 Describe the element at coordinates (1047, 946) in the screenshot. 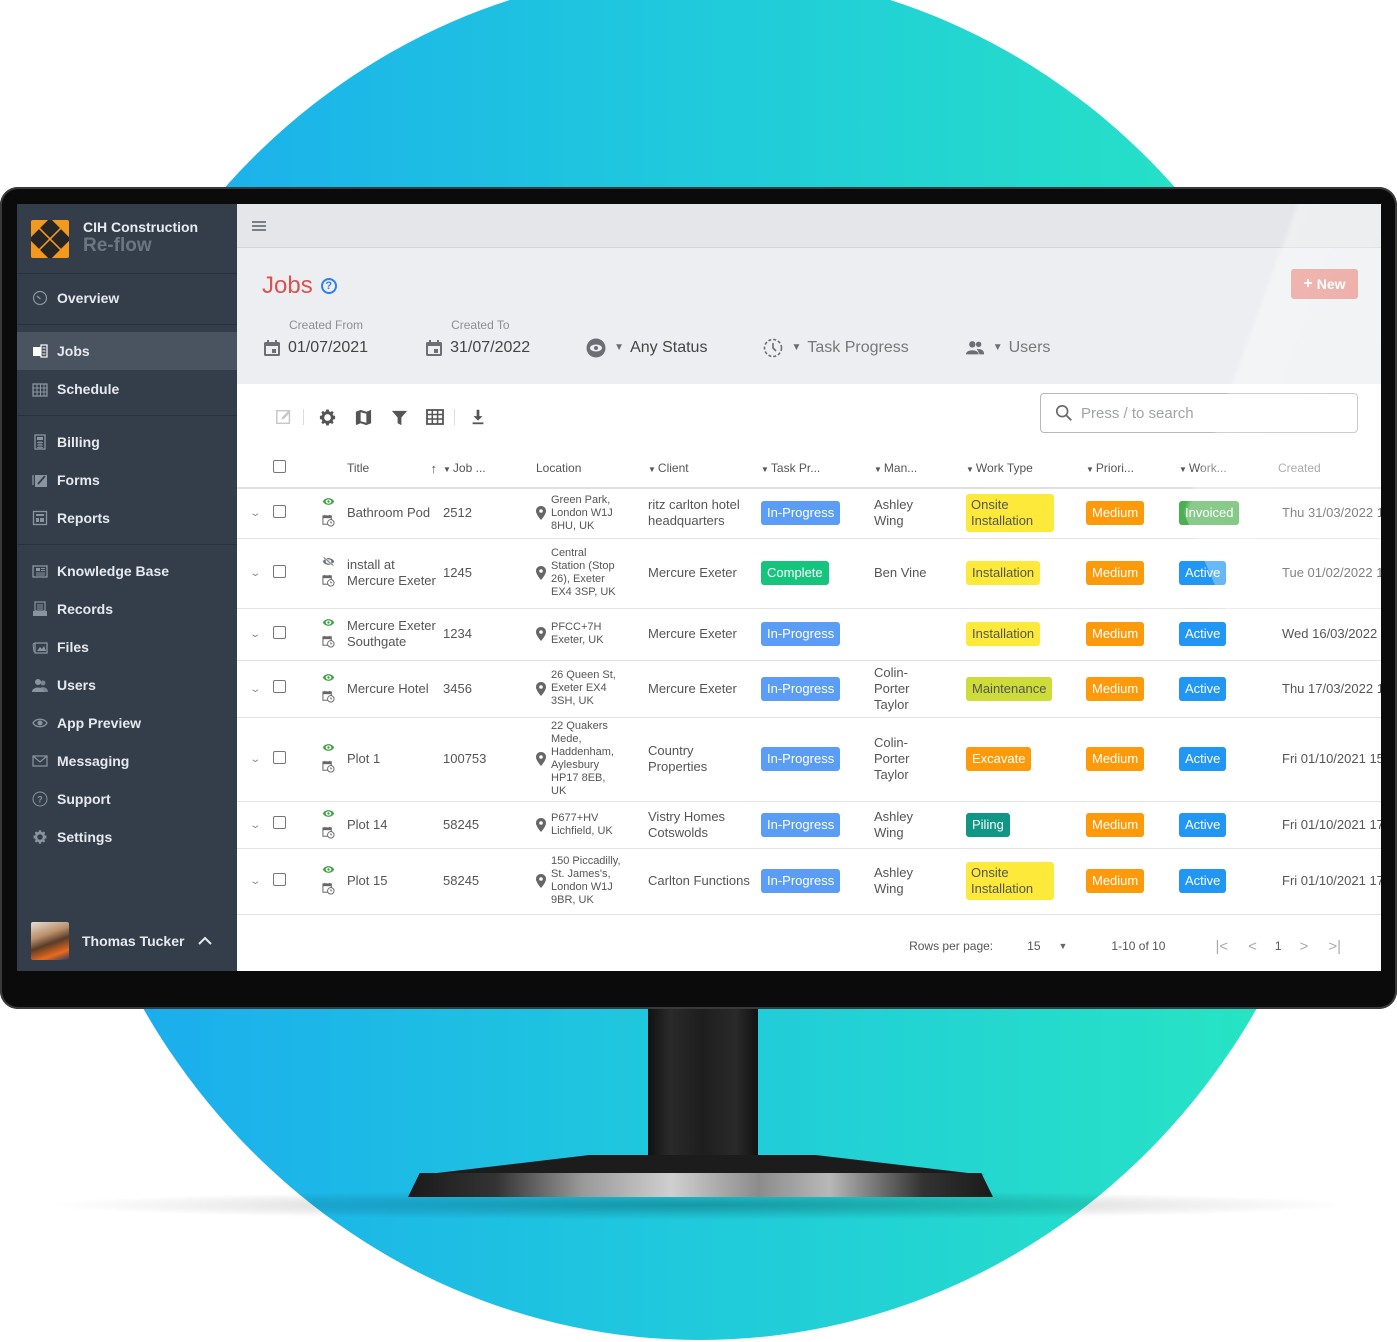

I see `rows-per-page-select: 15 ▼` at that location.